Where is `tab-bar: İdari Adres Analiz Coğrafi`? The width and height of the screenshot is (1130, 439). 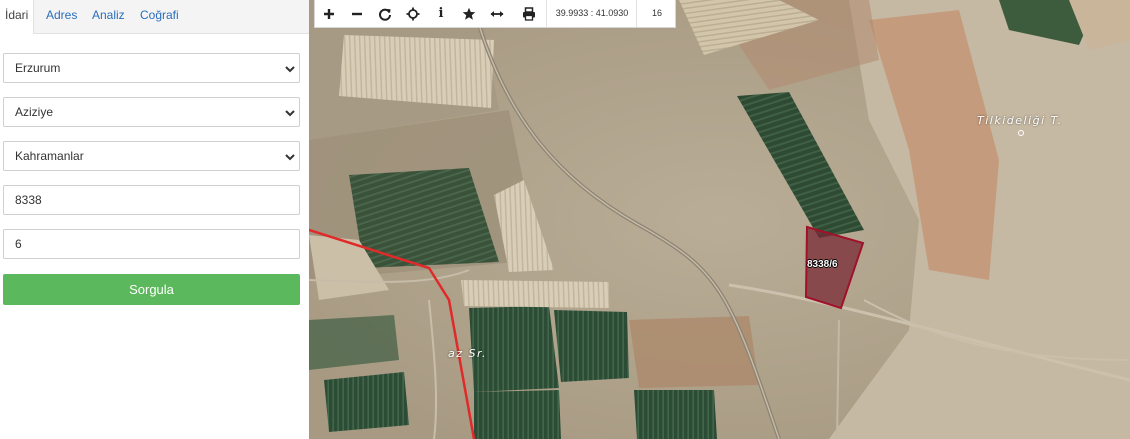 tab-bar: İdari Adres Analiz Coğrafi is located at coordinates (154, 17).